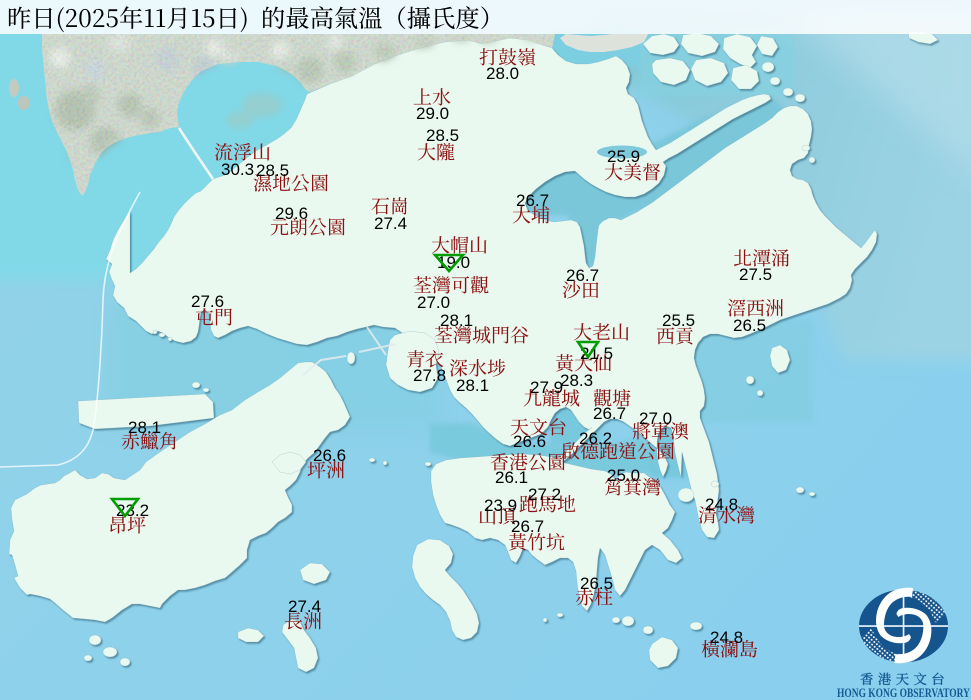 This screenshot has width=971, height=700. What do you see at coordinates (544, 494) in the screenshot?
I see `svg-text: 27.2` at bounding box center [544, 494].